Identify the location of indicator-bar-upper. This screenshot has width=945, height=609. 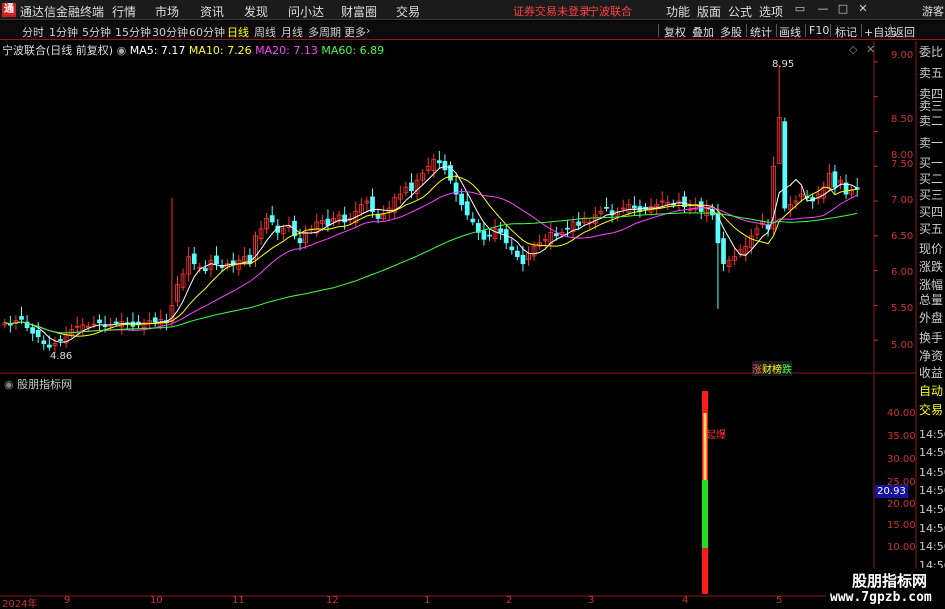
(705, 446).